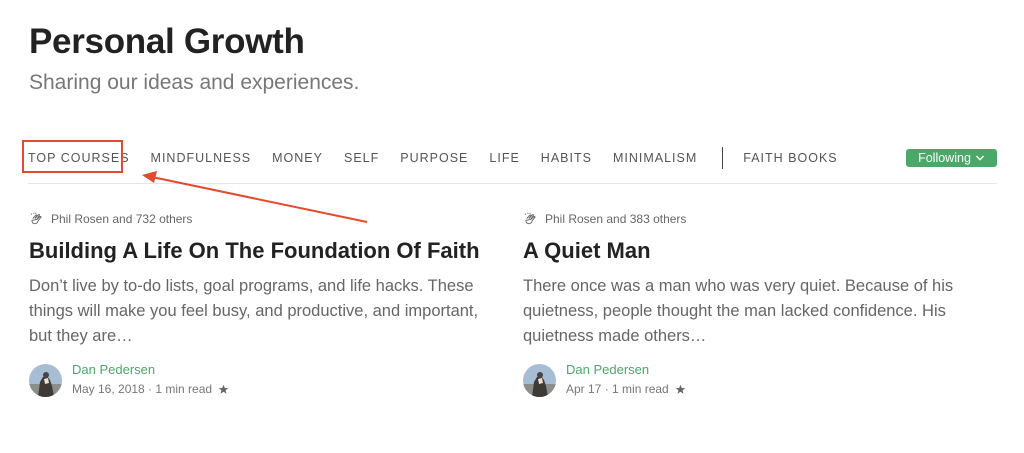  What do you see at coordinates (122, 219) in the screenshot?
I see `clap-text: Phil Rosen and 732 others` at bounding box center [122, 219].